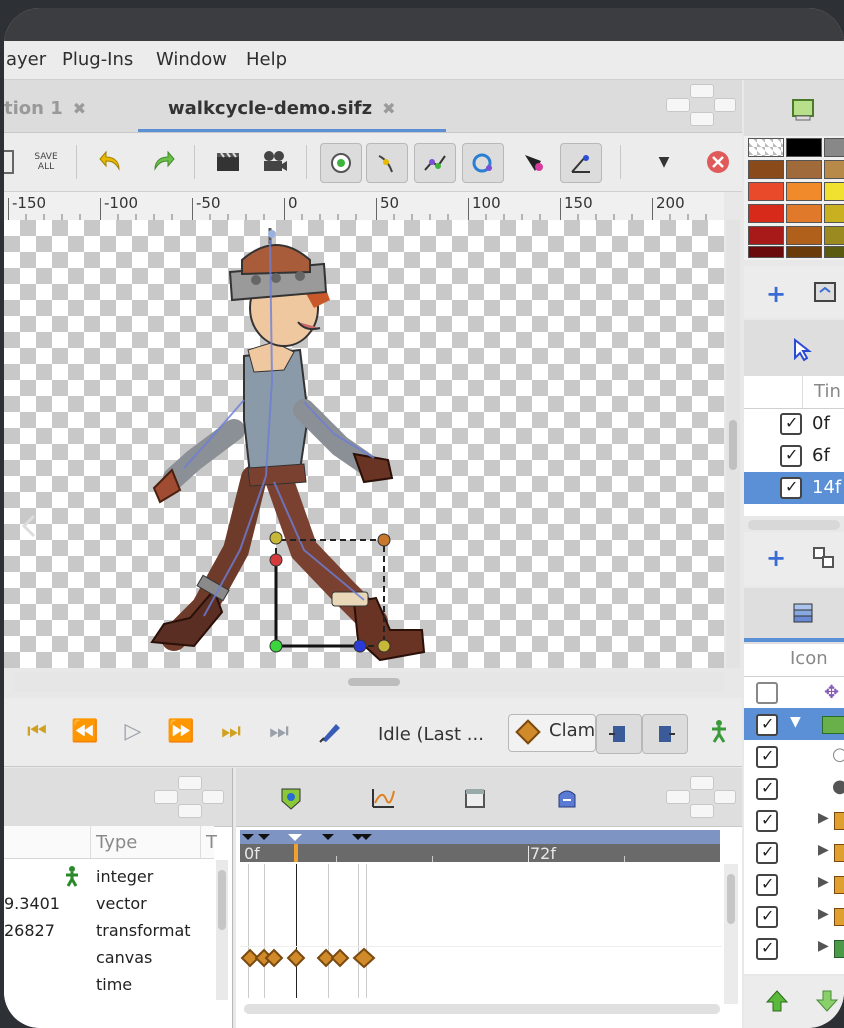 This screenshot has width=844, height=1028. I want to click on param-row: canvas, so click(110, 958).